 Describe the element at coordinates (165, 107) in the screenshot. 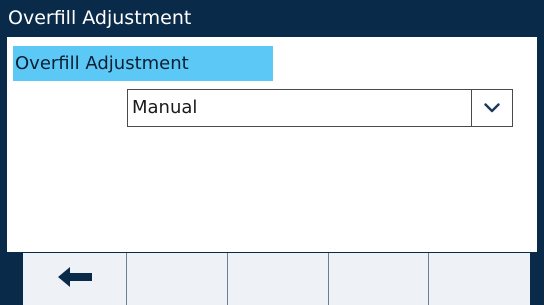

I see `select-value: Manual` at that location.